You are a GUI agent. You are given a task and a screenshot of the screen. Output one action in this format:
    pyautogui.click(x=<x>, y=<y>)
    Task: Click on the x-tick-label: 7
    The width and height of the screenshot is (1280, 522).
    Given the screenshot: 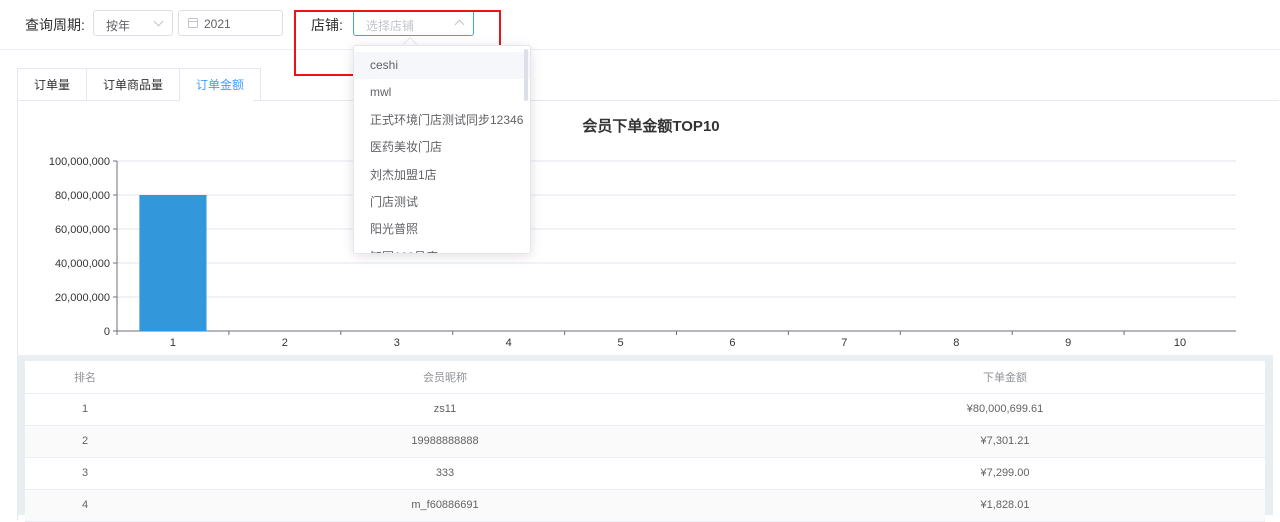 What is the action you would take?
    pyautogui.click(x=844, y=343)
    